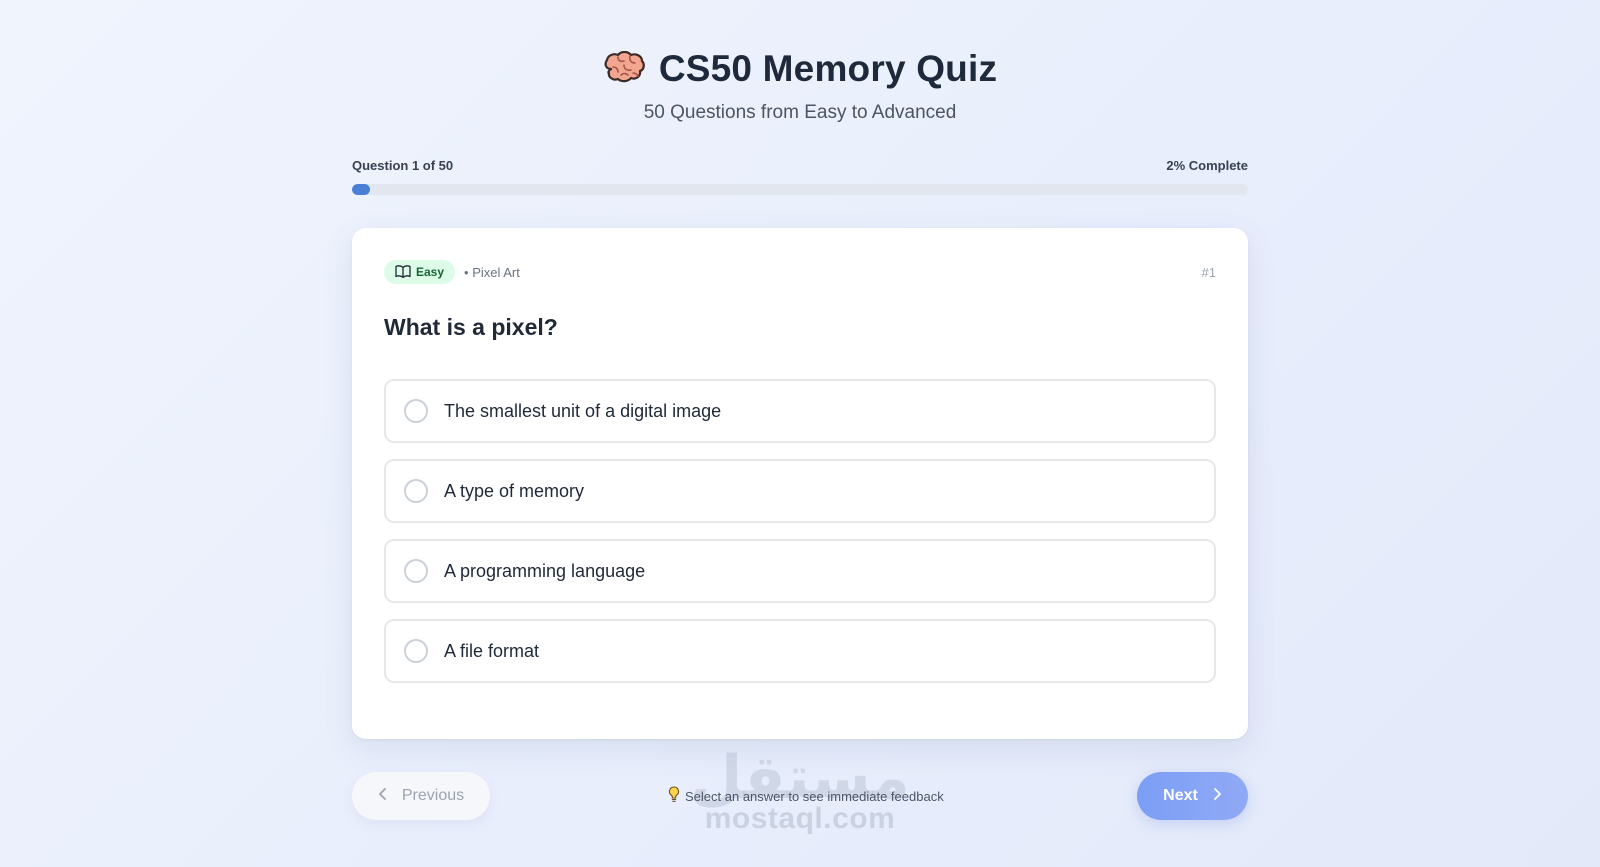  I want to click on progress-bar-fill, so click(361, 189).